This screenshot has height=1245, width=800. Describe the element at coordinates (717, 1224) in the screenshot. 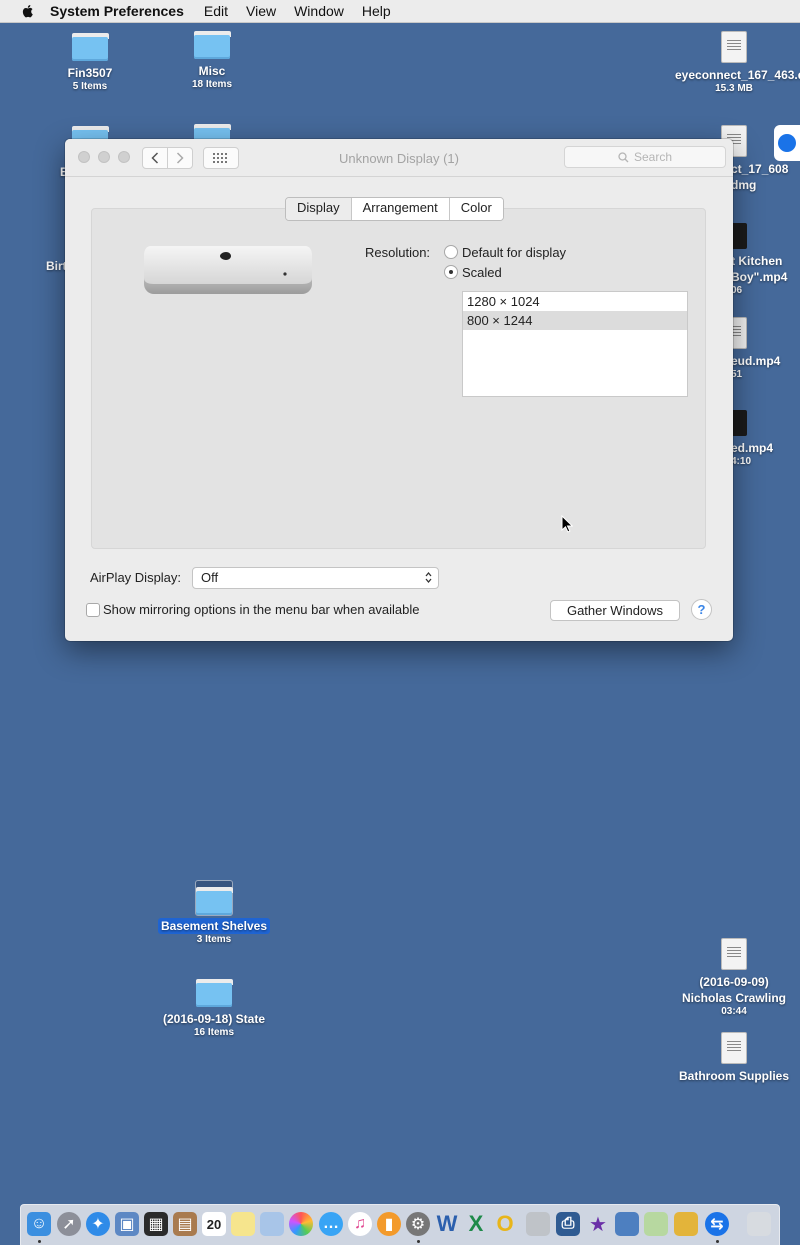

I see `teamviewer-icon: ⇆` at that location.